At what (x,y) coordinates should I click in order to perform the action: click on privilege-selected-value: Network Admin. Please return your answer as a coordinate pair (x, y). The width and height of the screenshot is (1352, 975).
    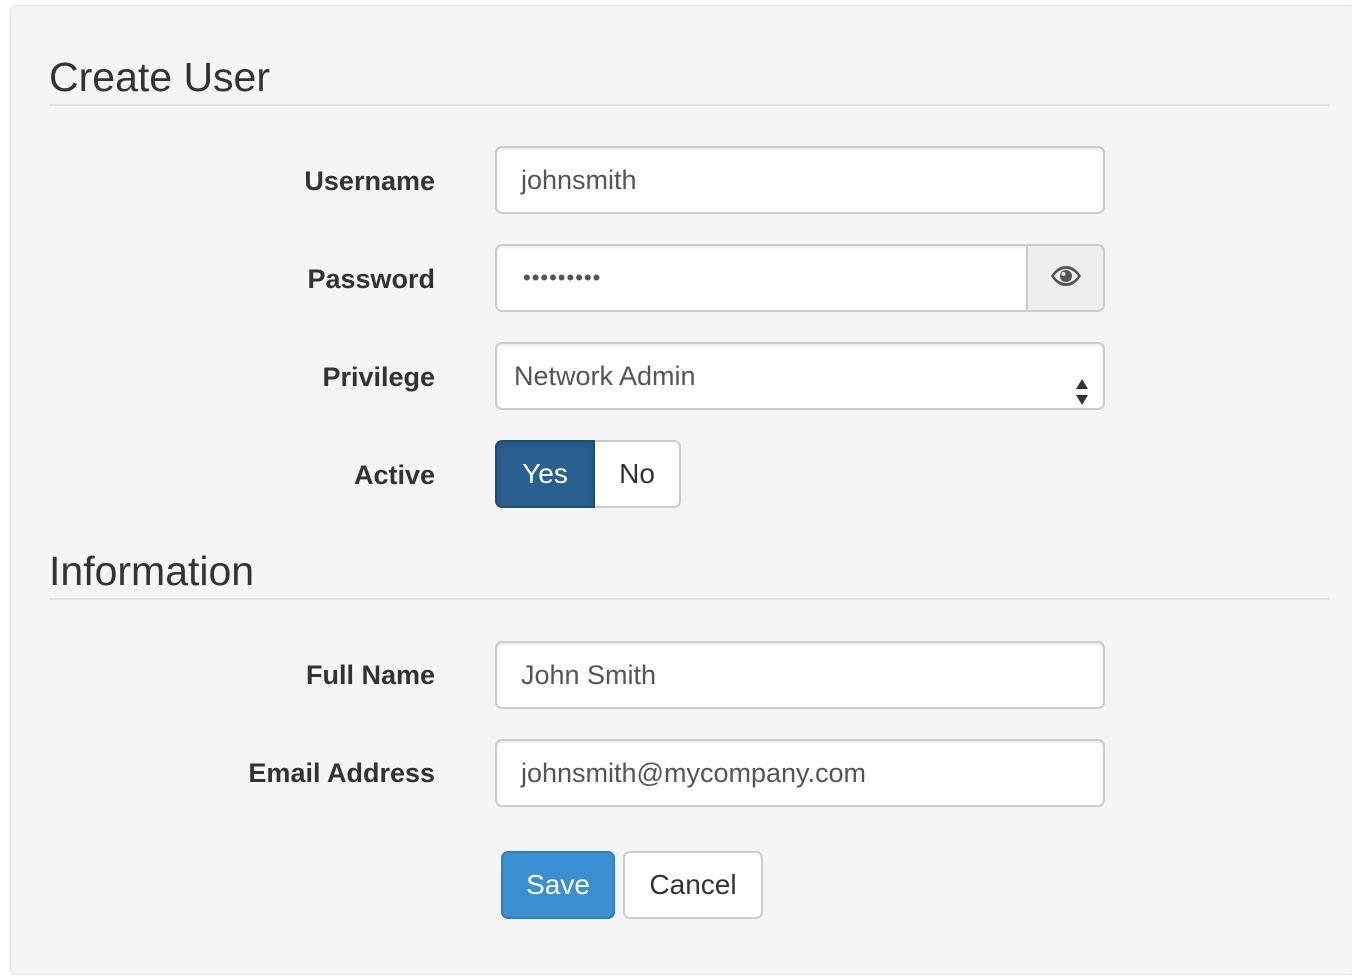
    Looking at the image, I should click on (605, 376).